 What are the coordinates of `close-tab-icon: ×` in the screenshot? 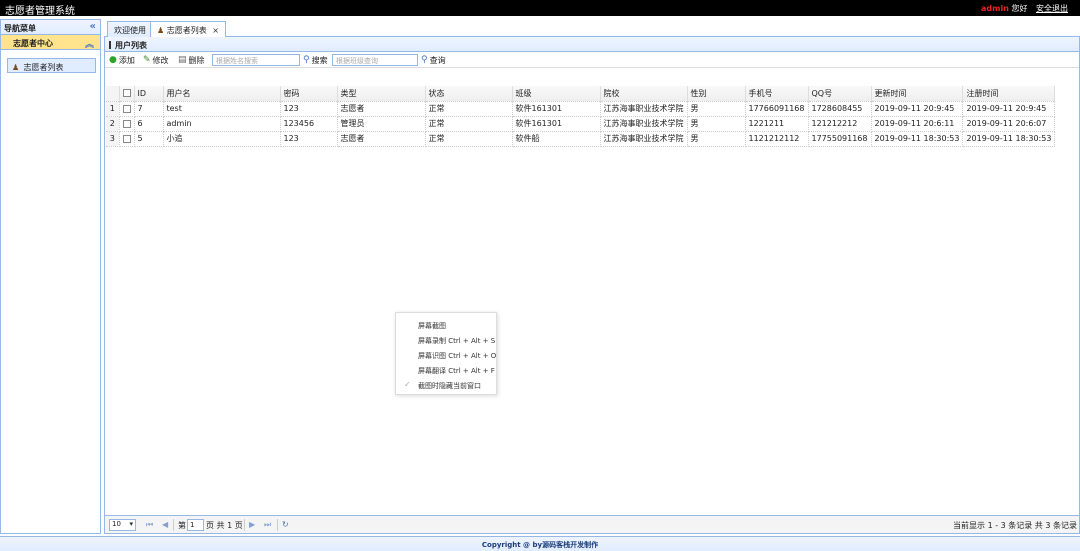 It's located at (215, 30).